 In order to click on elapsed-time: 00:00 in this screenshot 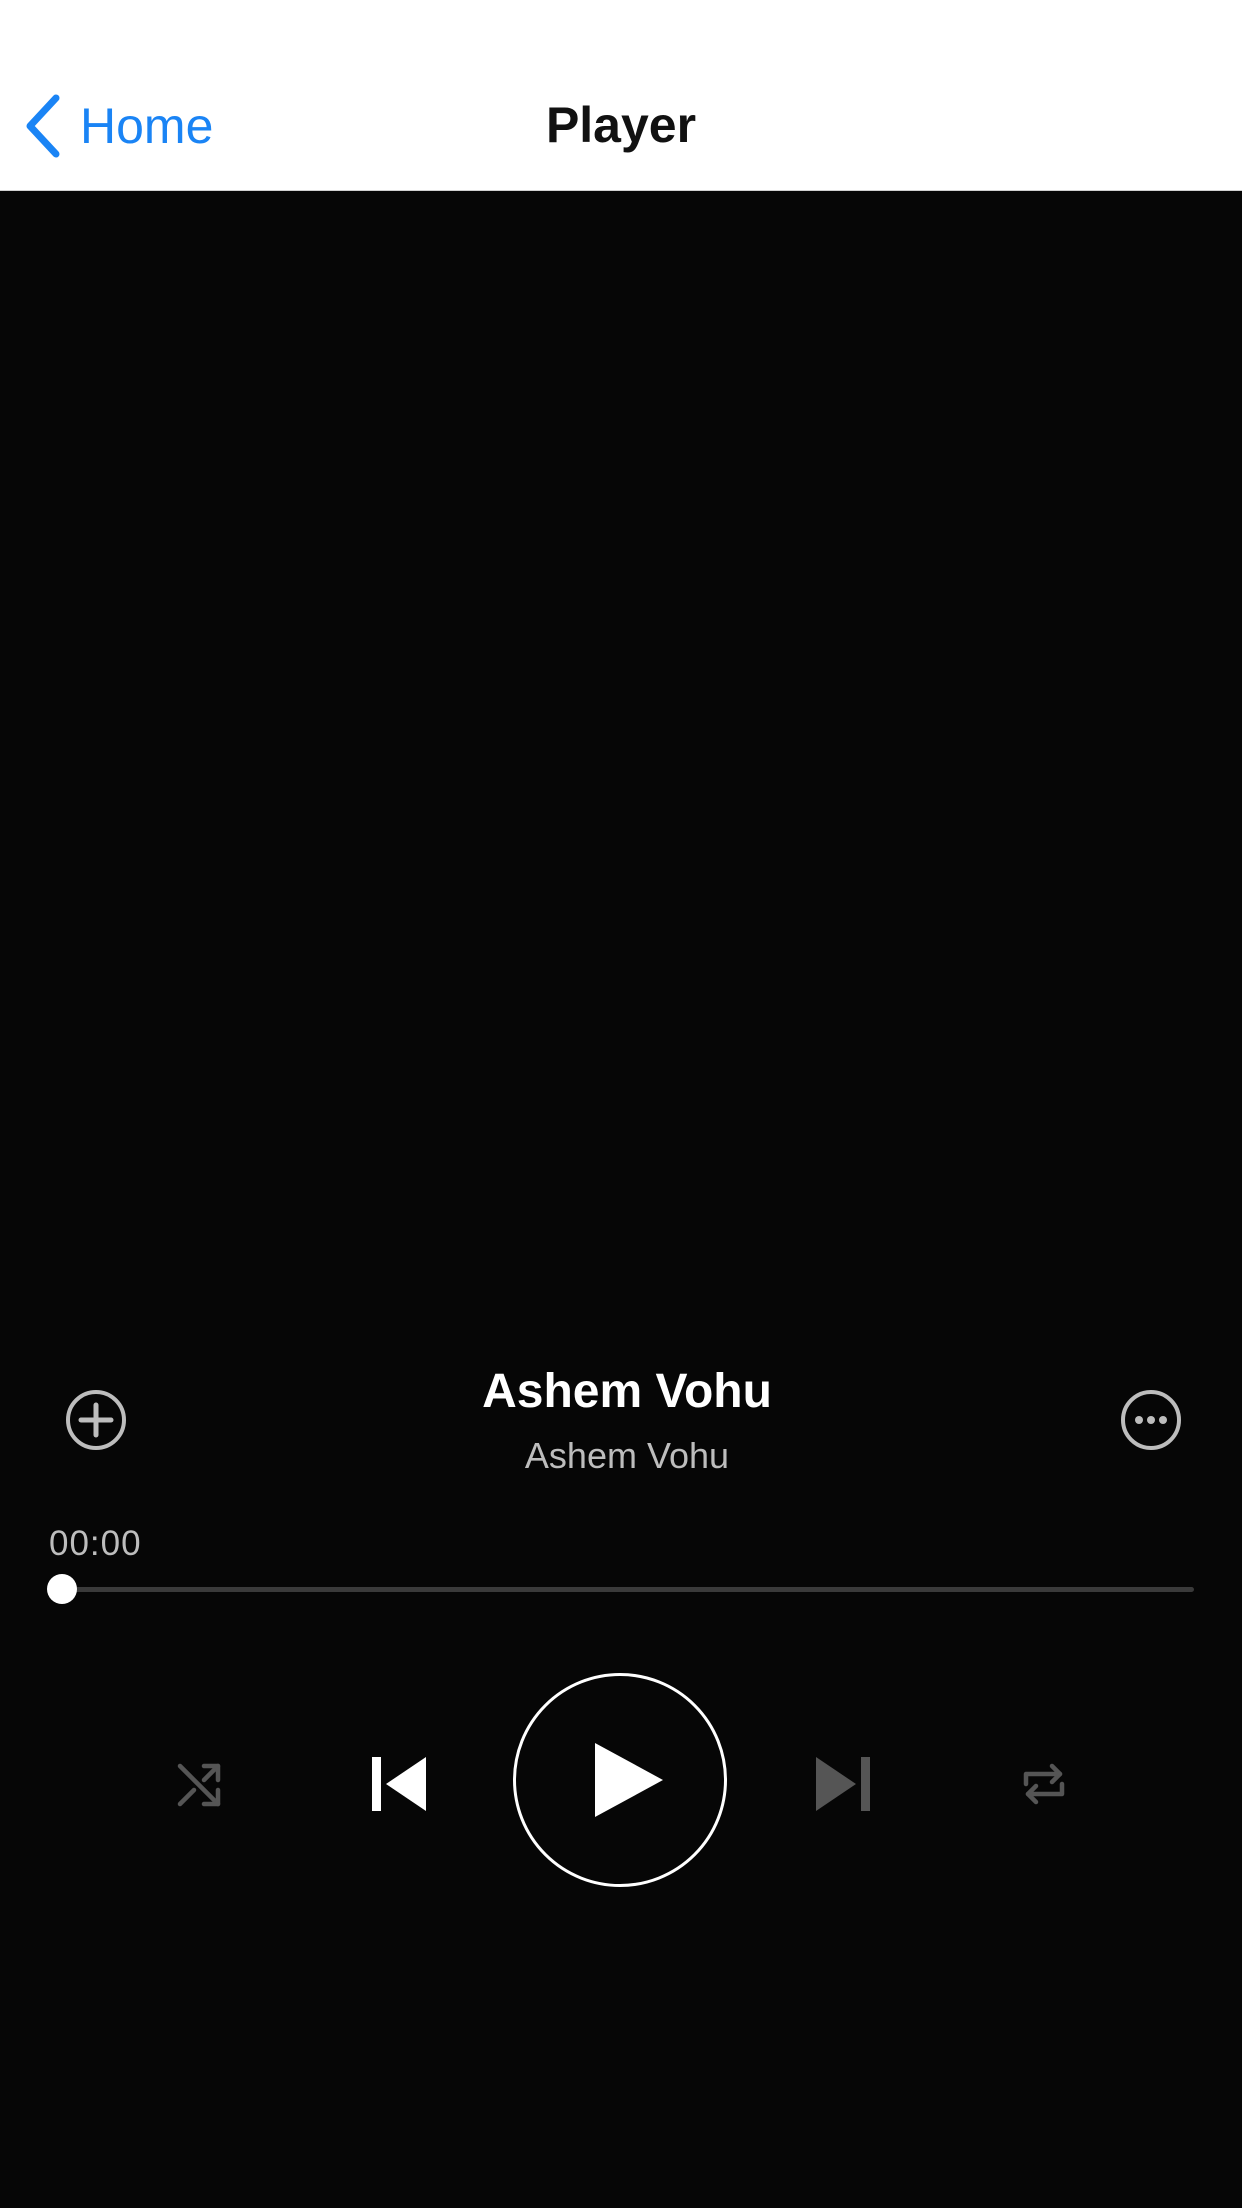, I will do `click(95, 1543)`.